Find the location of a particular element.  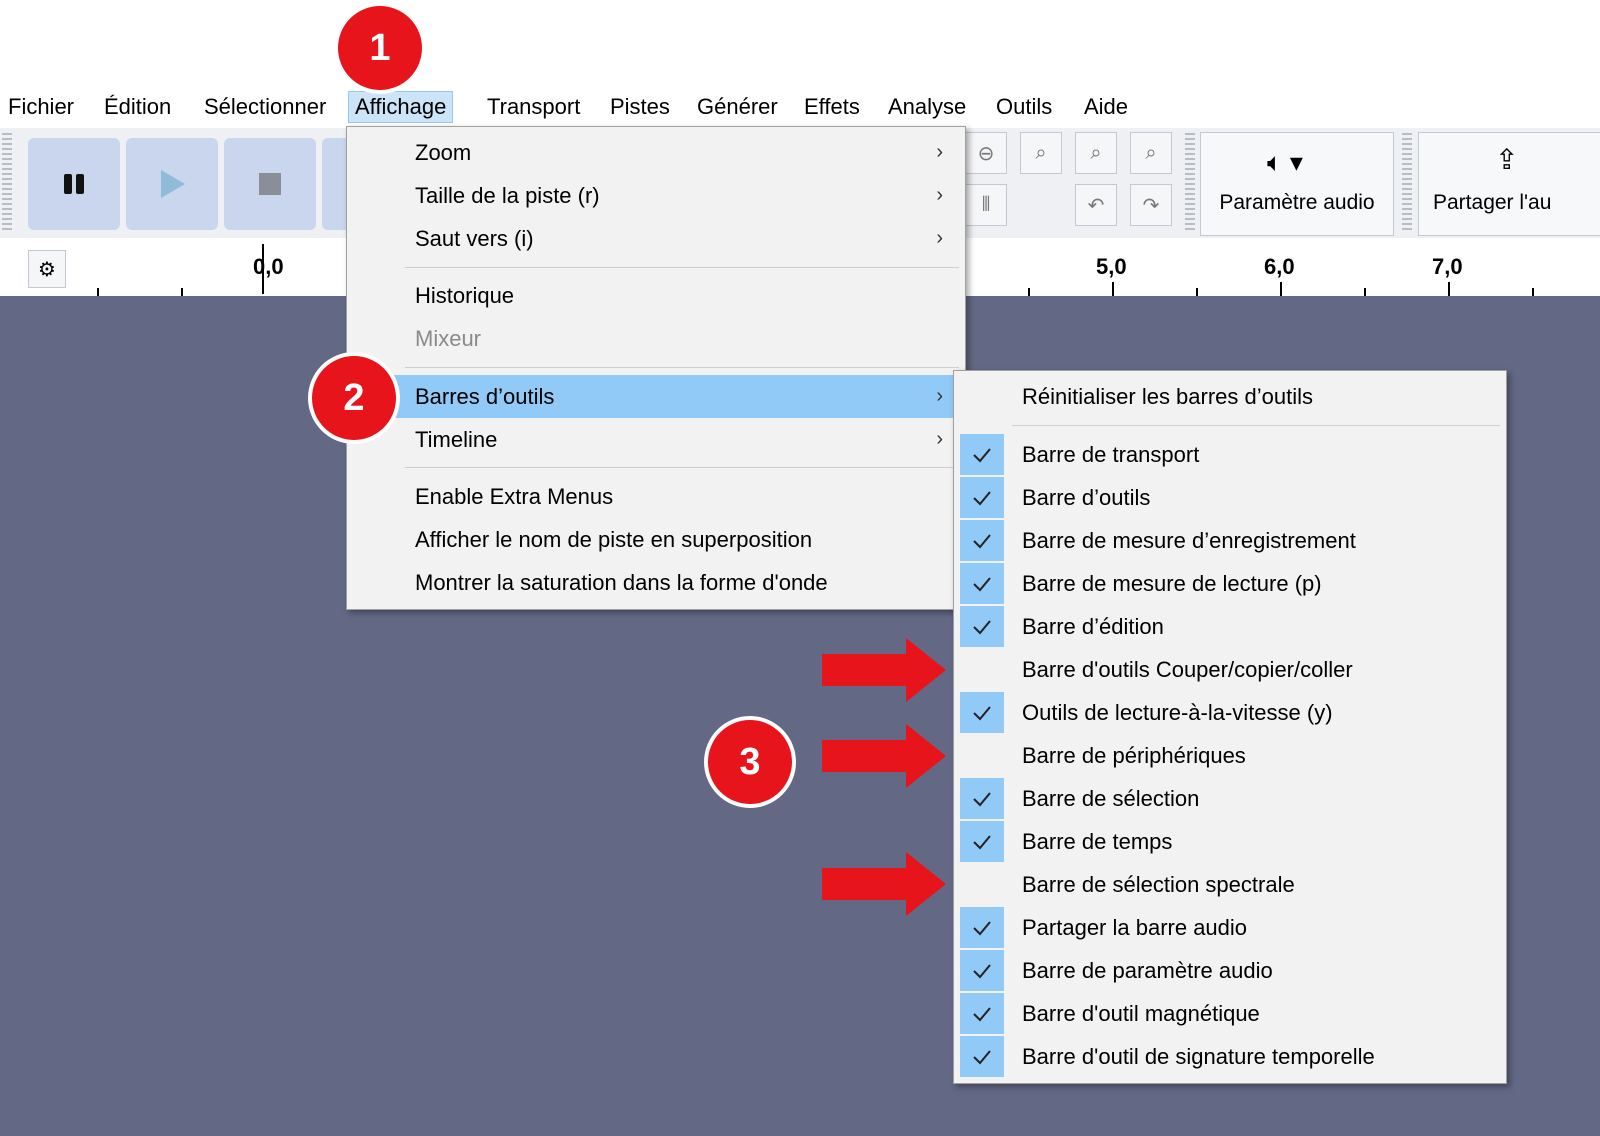

menu-item-label: Barre d'outil de signature temporelle is located at coordinates (1198, 1056).